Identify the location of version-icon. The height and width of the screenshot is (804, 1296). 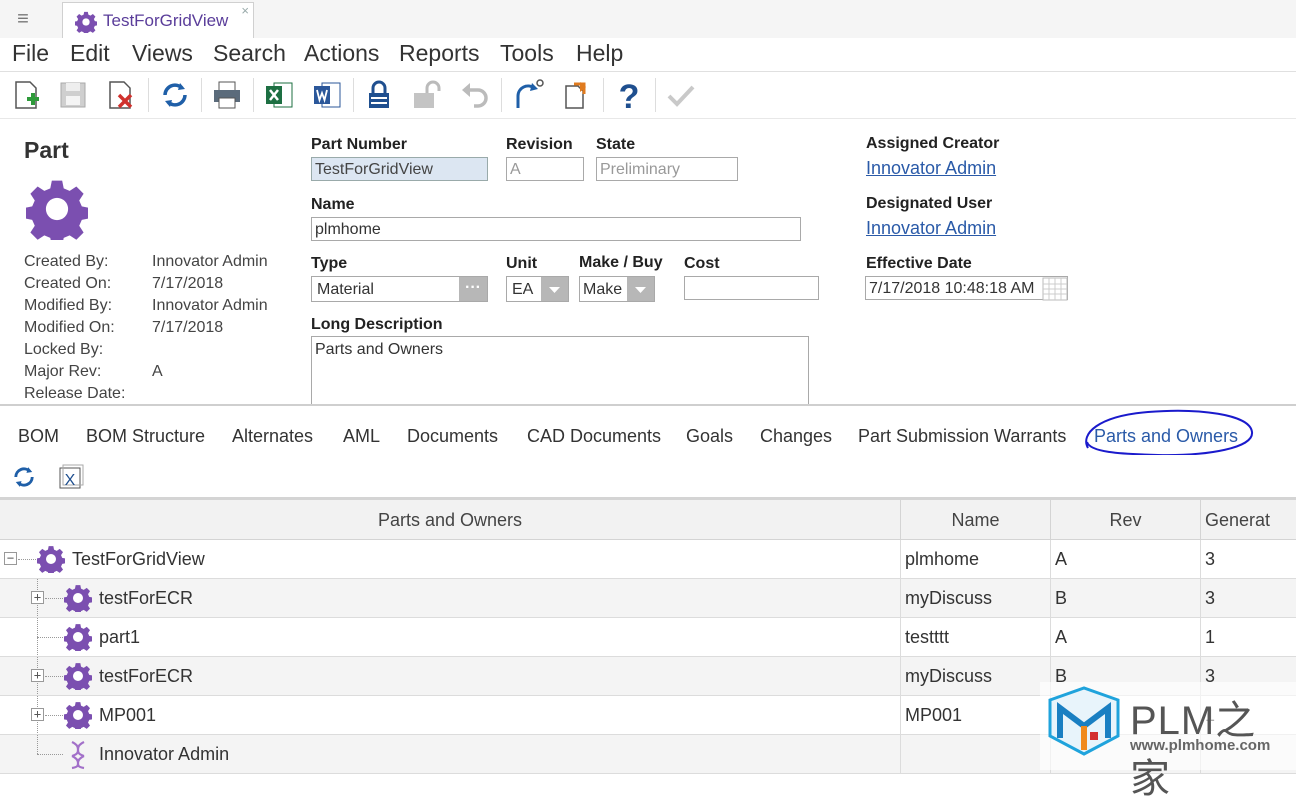
(577, 95).